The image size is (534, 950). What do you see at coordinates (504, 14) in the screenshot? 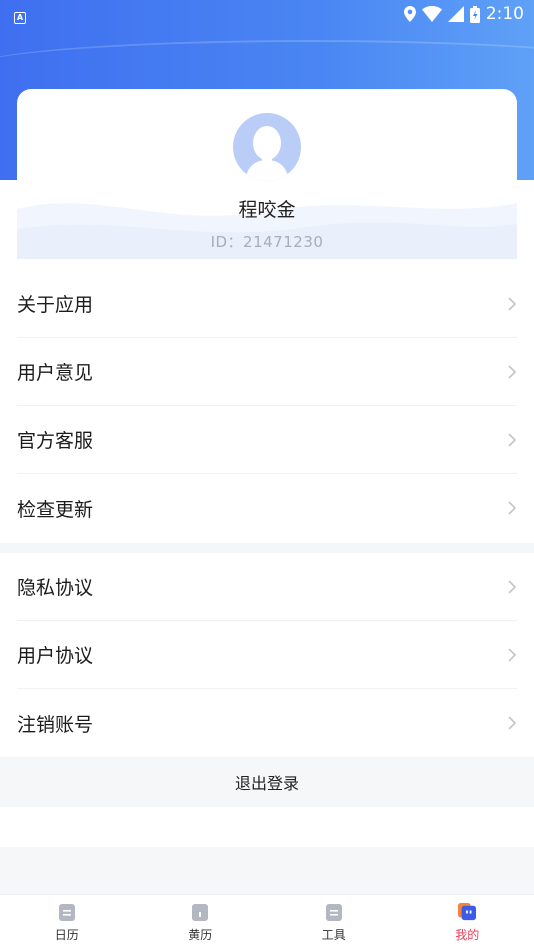
I see `status-time: 2:10` at bounding box center [504, 14].